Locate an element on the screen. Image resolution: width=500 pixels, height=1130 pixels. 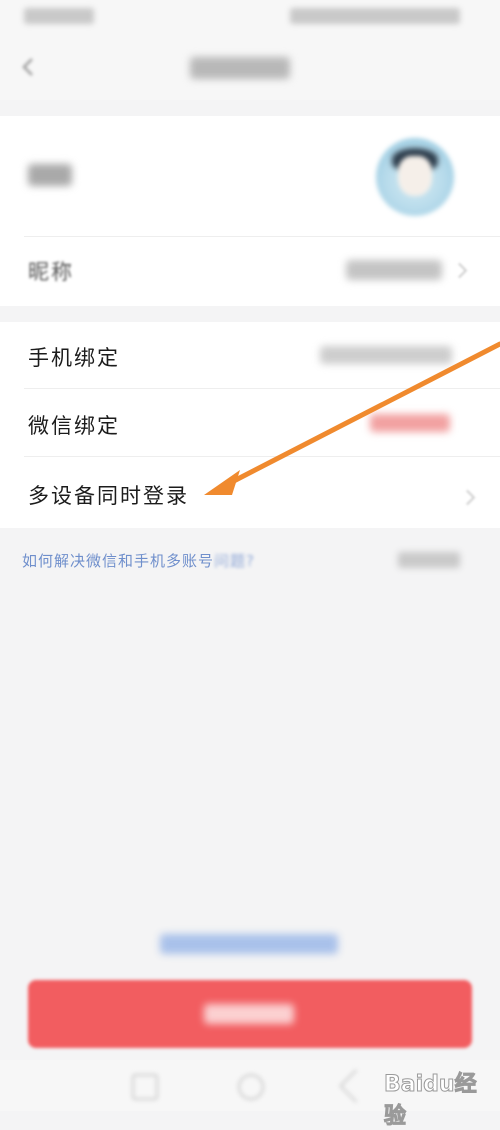
back-arrow-icon is located at coordinates (29, 67).